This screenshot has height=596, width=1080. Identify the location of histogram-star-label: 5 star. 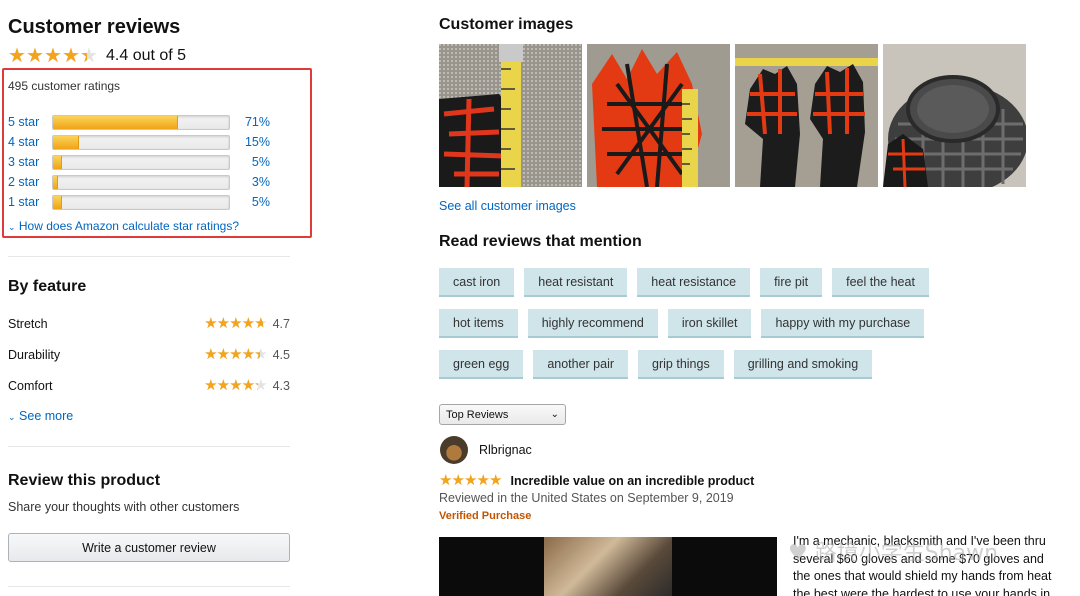
(30, 122).